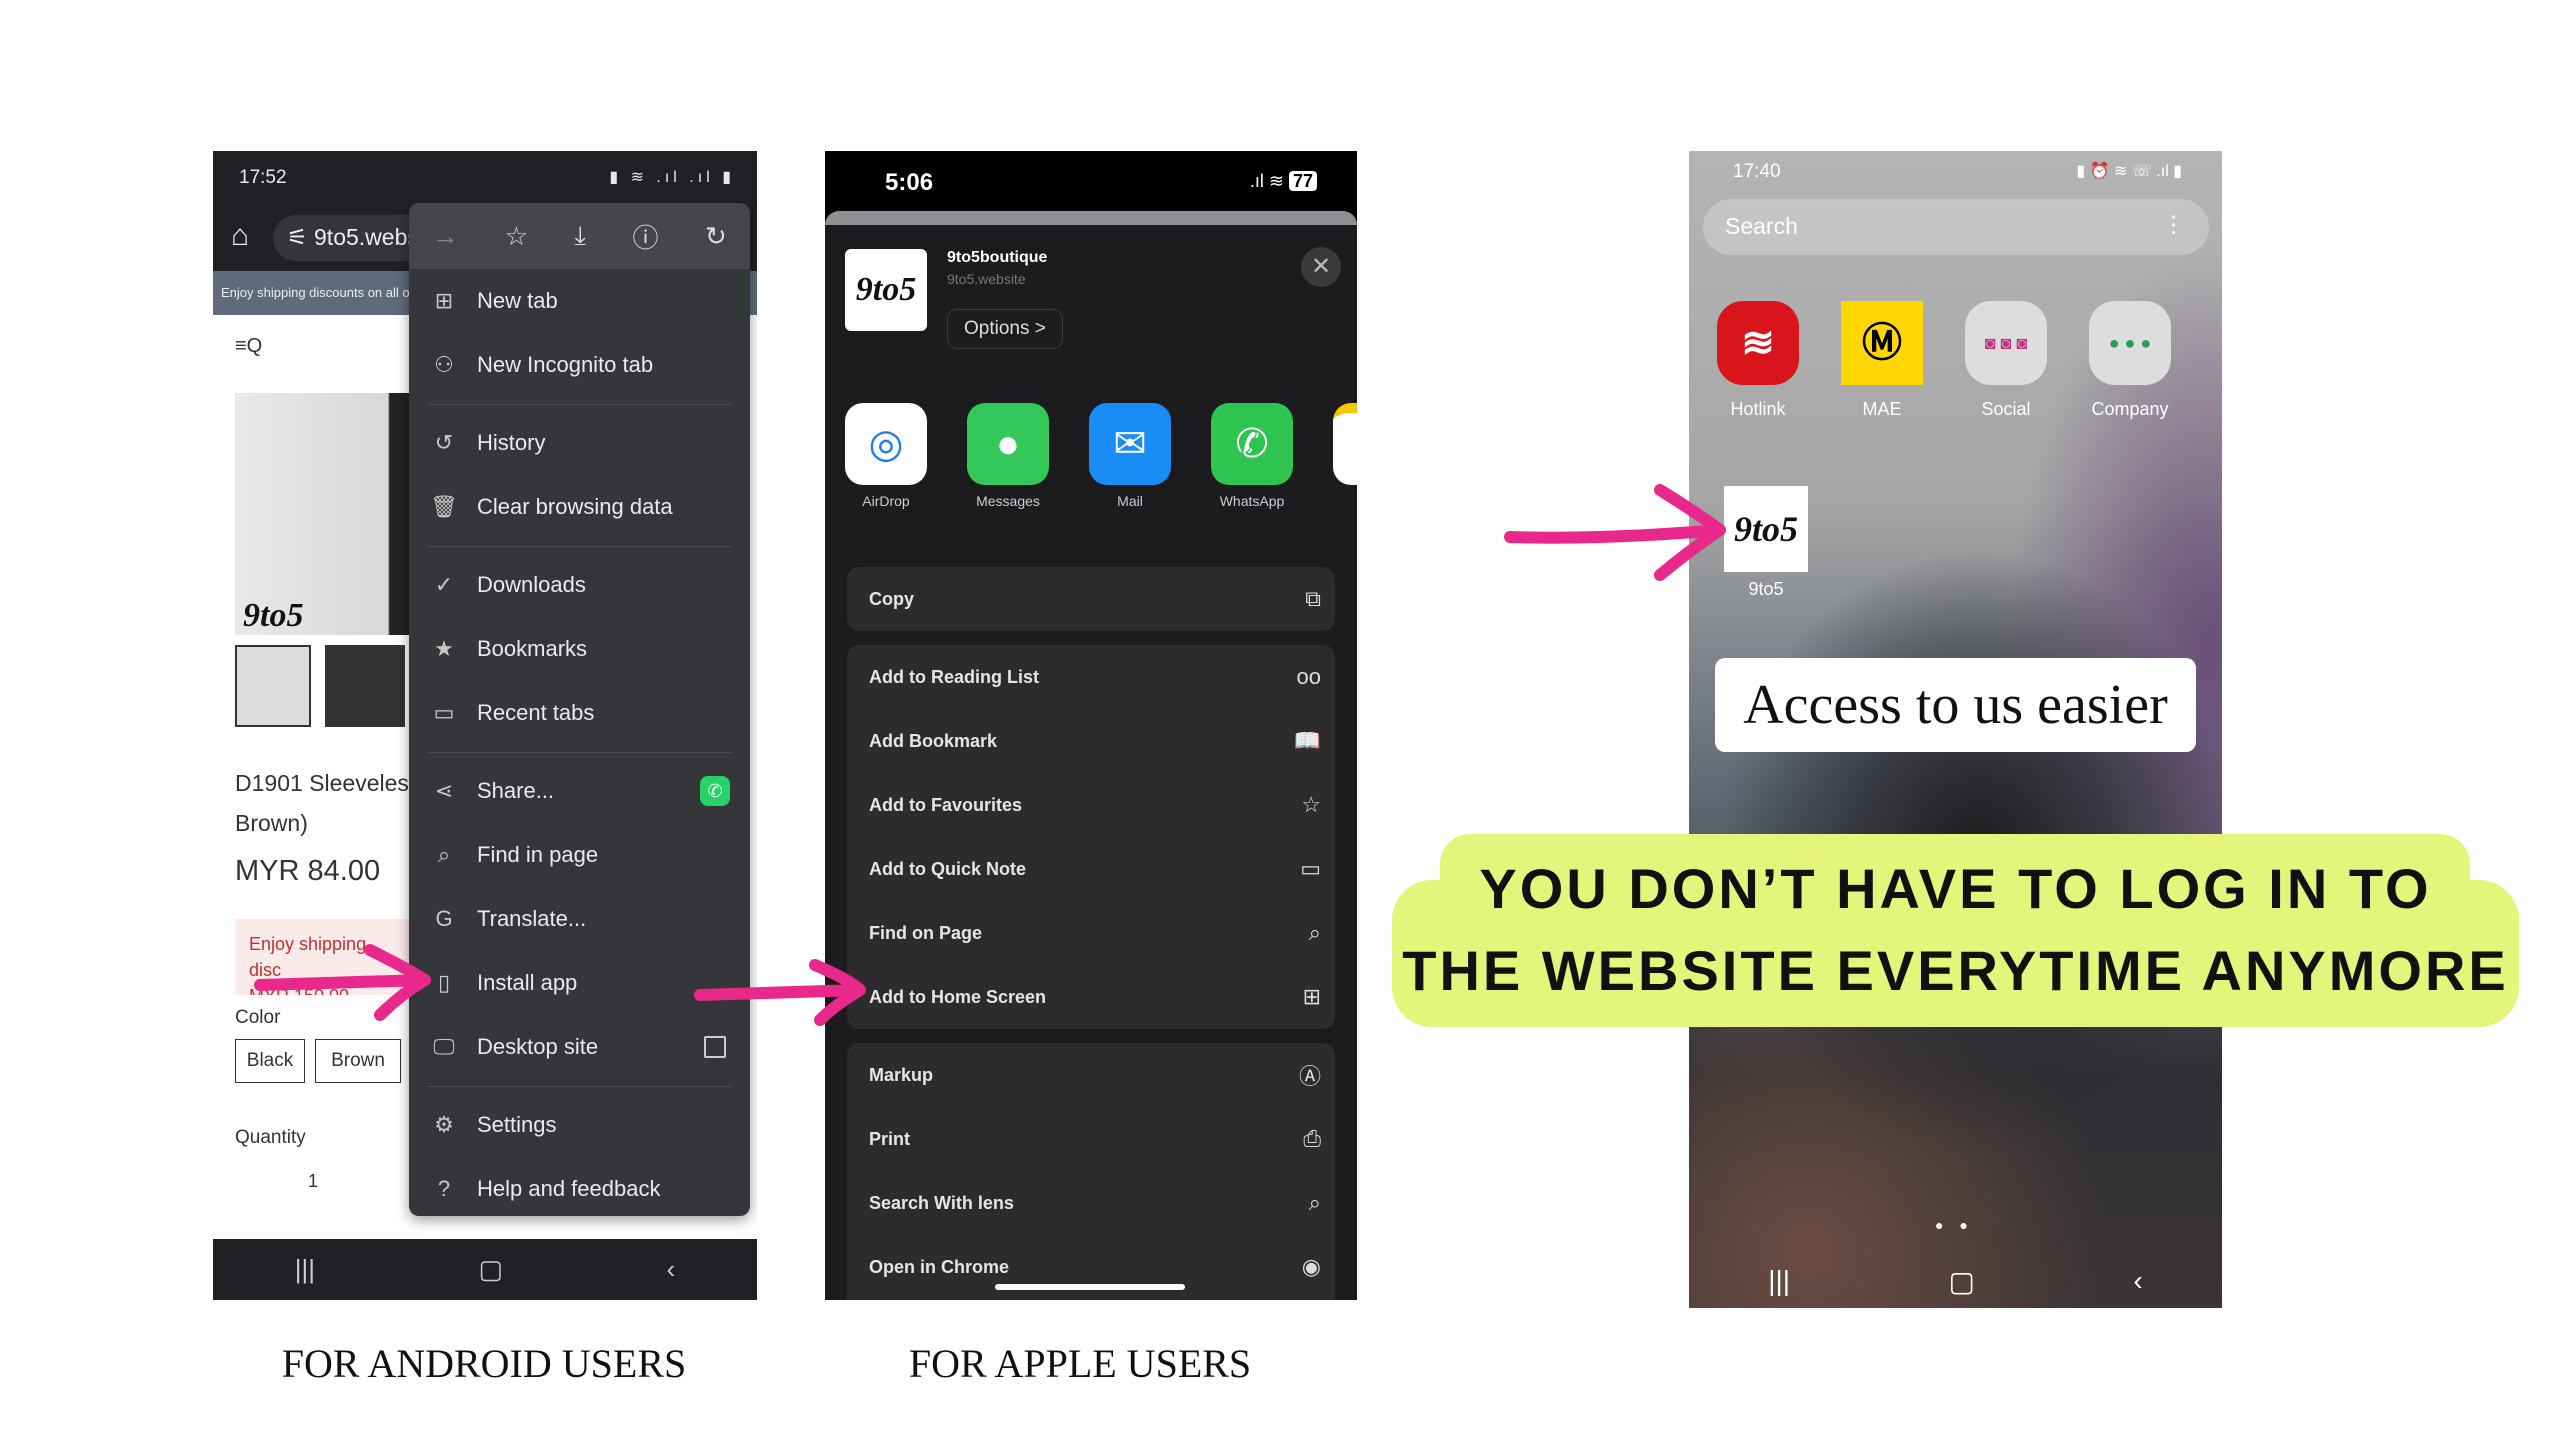 This screenshot has height=1440, width=2560. What do you see at coordinates (1615, 532) in the screenshot?
I see `arrow-home-shortcut` at bounding box center [1615, 532].